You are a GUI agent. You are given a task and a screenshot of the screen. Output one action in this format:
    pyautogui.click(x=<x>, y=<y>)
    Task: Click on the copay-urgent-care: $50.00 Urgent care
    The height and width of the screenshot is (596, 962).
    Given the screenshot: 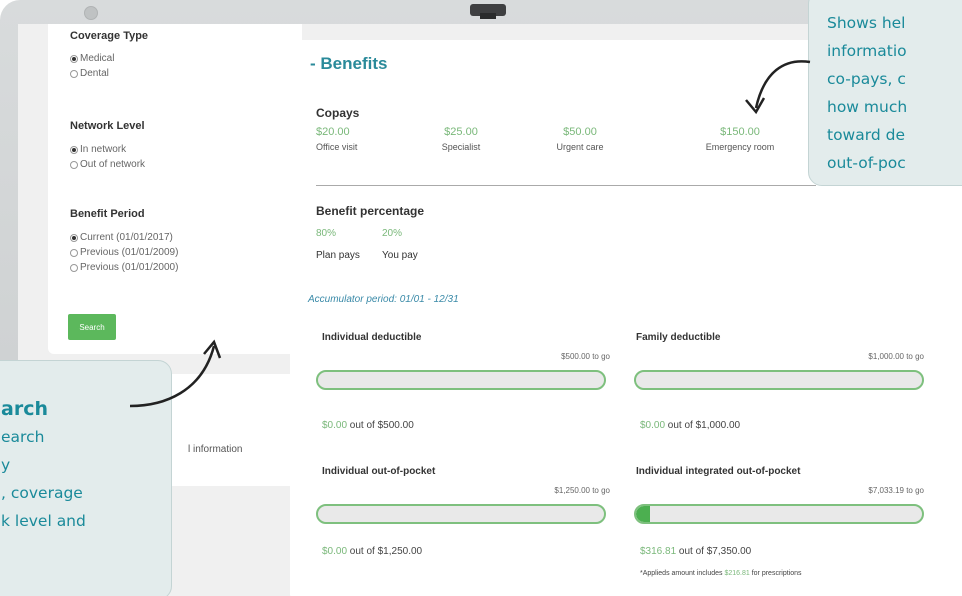 What is the action you would take?
    pyautogui.click(x=580, y=139)
    